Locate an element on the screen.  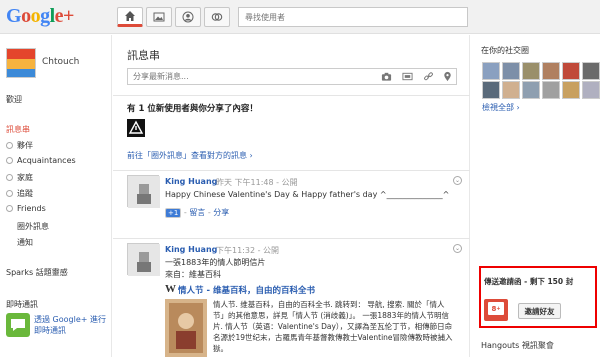
chat-cta-line1: 透過 Google+ 進行 is located at coordinates (70, 319).